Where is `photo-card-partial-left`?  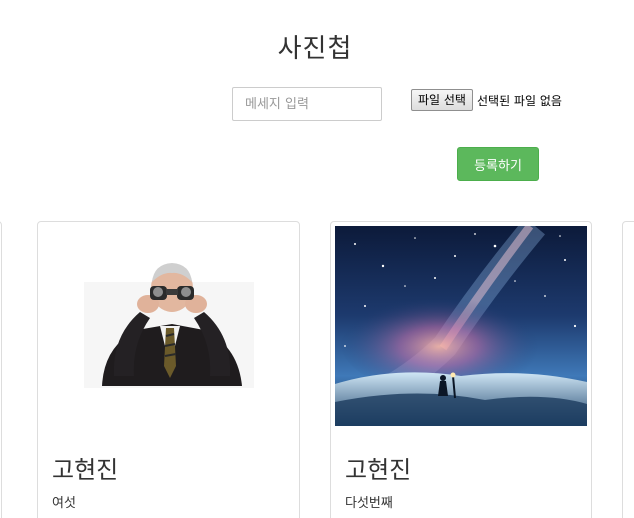 photo-card-partial-left is located at coordinates (1, 369).